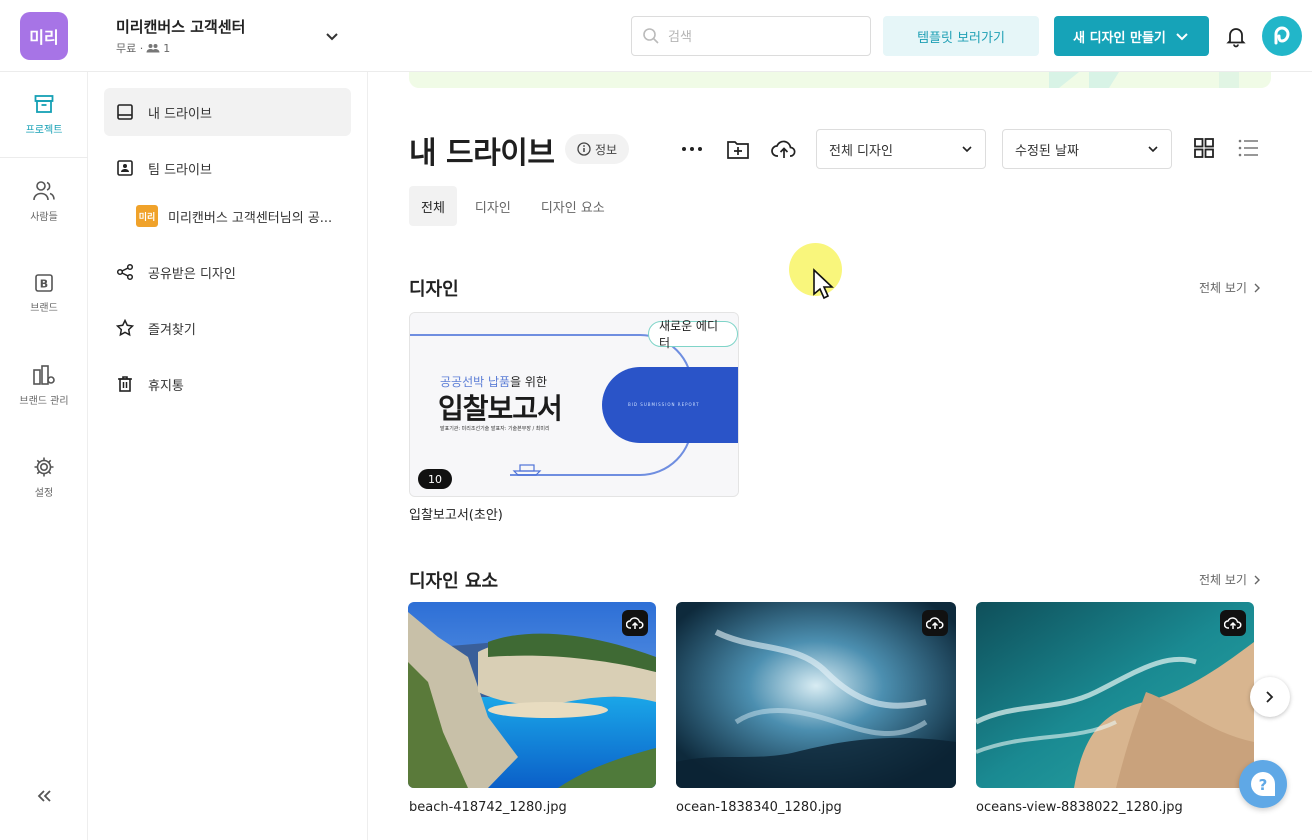 The height and width of the screenshot is (840, 1312). What do you see at coordinates (759, 807) in the screenshot?
I see `element-name: ocean-1838340_1280.jpg` at bounding box center [759, 807].